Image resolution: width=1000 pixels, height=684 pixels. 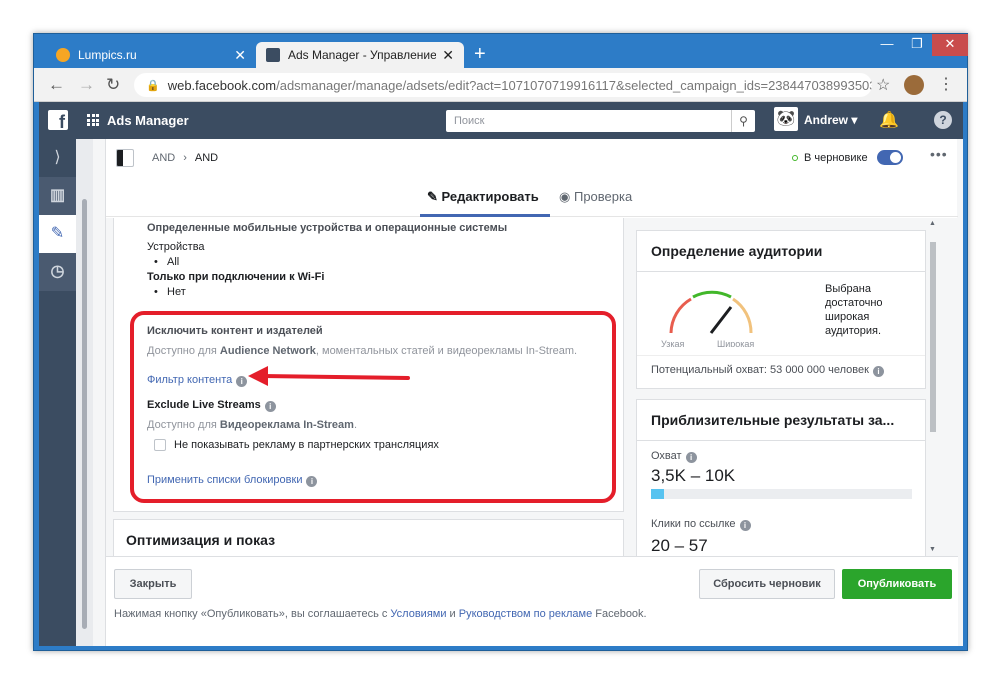 I want to click on audience-gauge: Узкая Широкая, so click(x=707, y=318).